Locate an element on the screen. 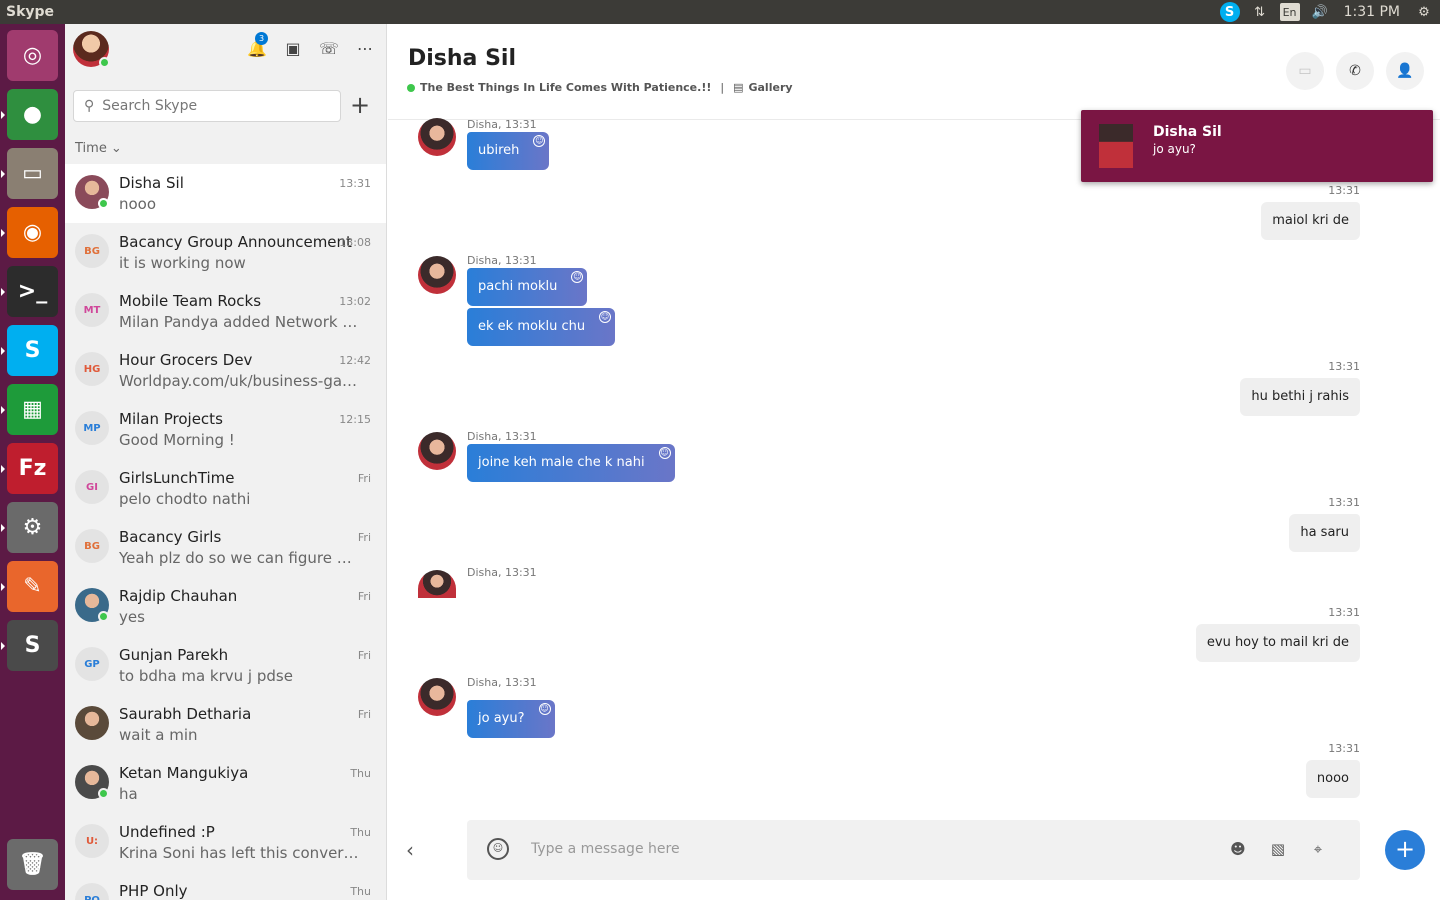 The image size is (1440, 900). chat-title: Disha Sil is located at coordinates (462, 58).